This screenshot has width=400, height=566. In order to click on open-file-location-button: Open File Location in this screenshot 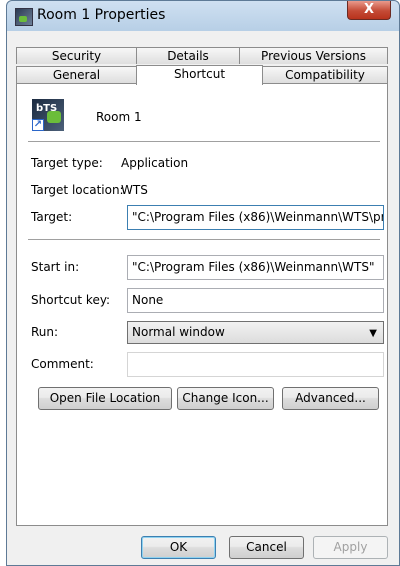, I will do `click(105, 398)`.